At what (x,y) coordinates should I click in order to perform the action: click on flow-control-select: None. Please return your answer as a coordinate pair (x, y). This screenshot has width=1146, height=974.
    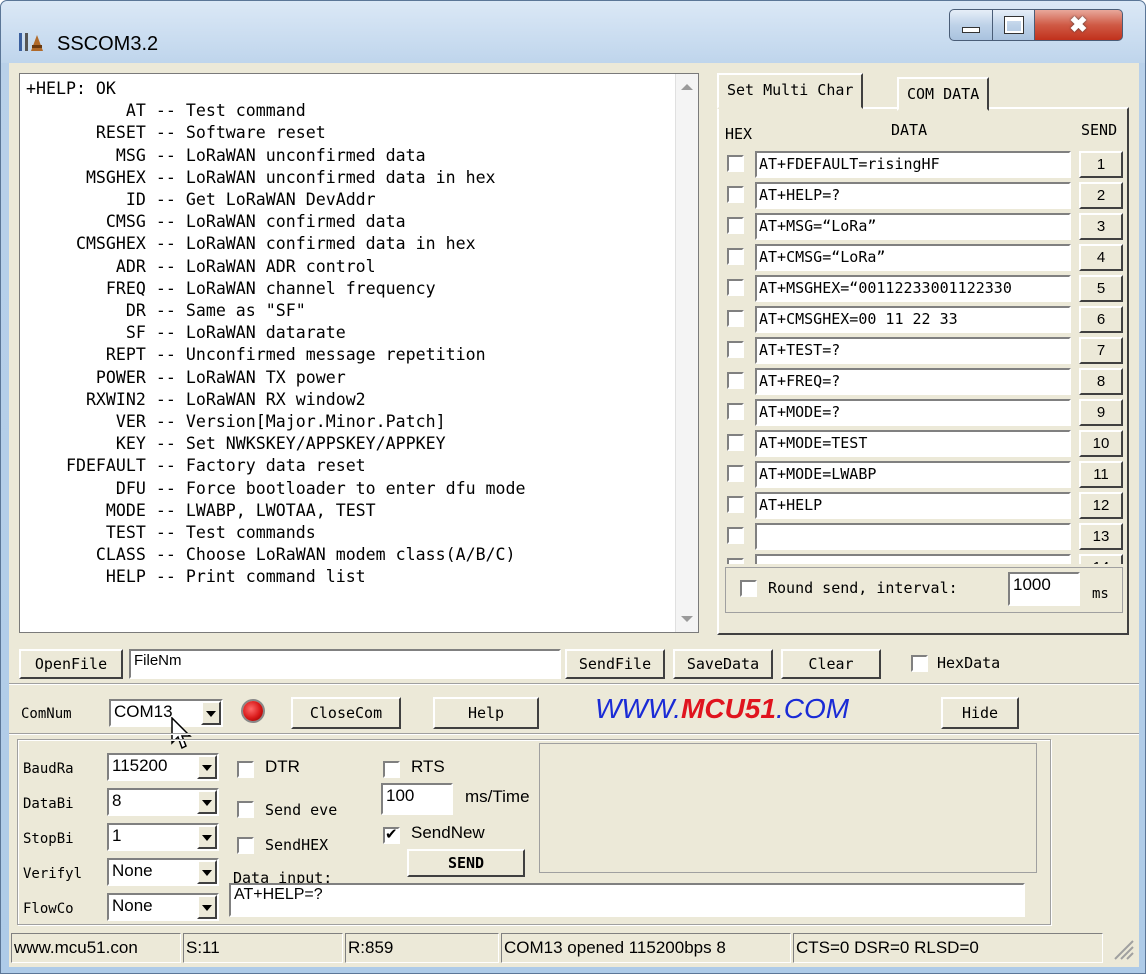
    Looking at the image, I should click on (163, 907).